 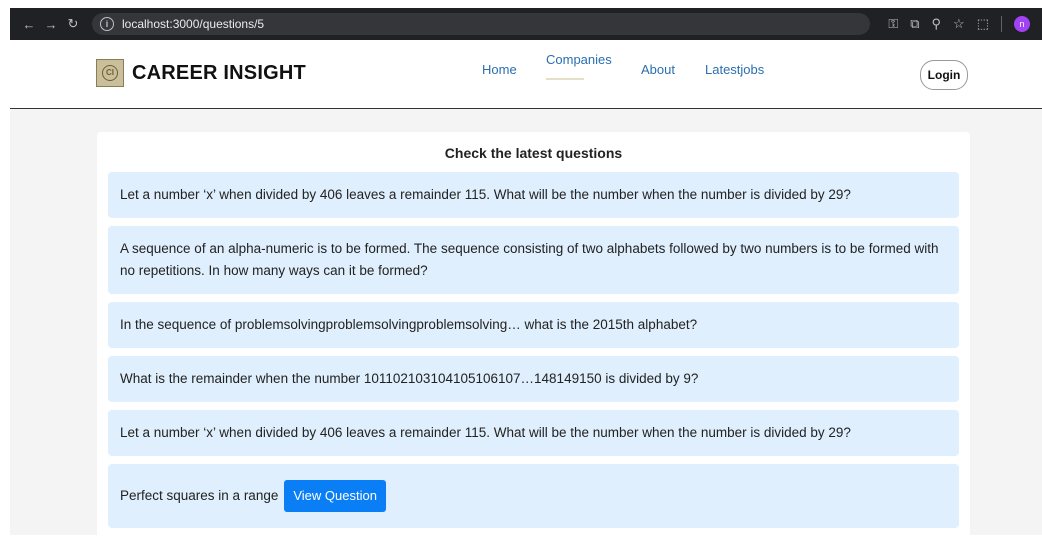 What do you see at coordinates (107, 24) in the screenshot?
I see `info-icon: i` at bounding box center [107, 24].